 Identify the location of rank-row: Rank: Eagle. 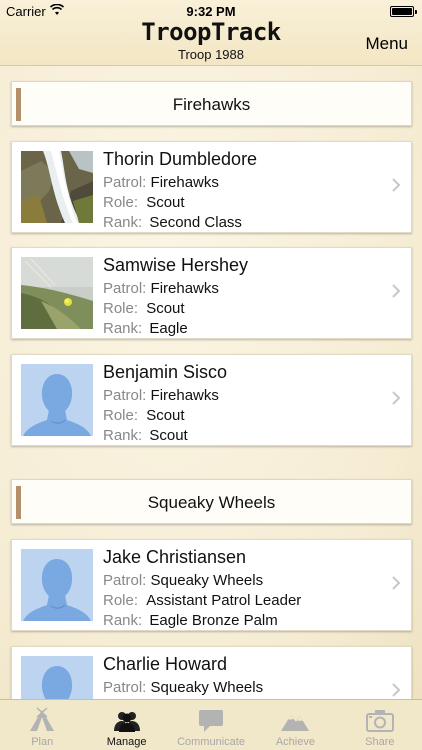
(145, 328).